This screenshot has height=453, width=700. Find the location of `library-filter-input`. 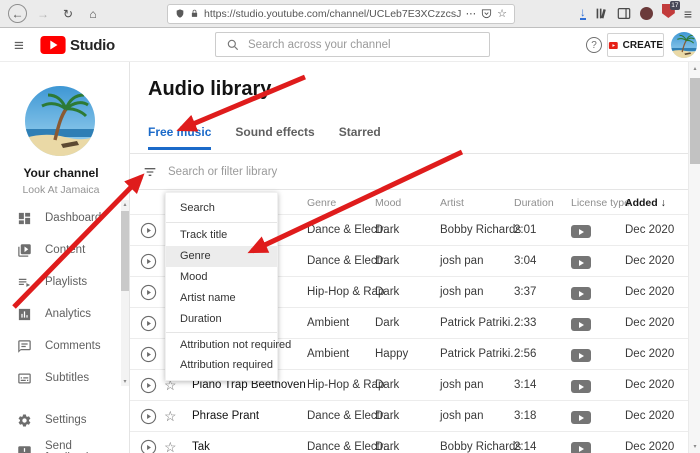

library-filter-input is located at coordinates (428, 171).